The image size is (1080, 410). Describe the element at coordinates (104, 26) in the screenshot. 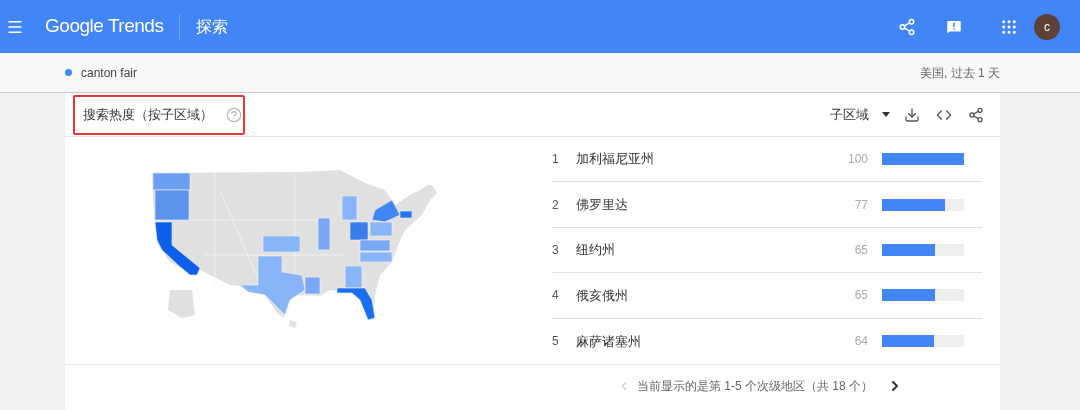

I see `app-logo: Google Trends` at that location.